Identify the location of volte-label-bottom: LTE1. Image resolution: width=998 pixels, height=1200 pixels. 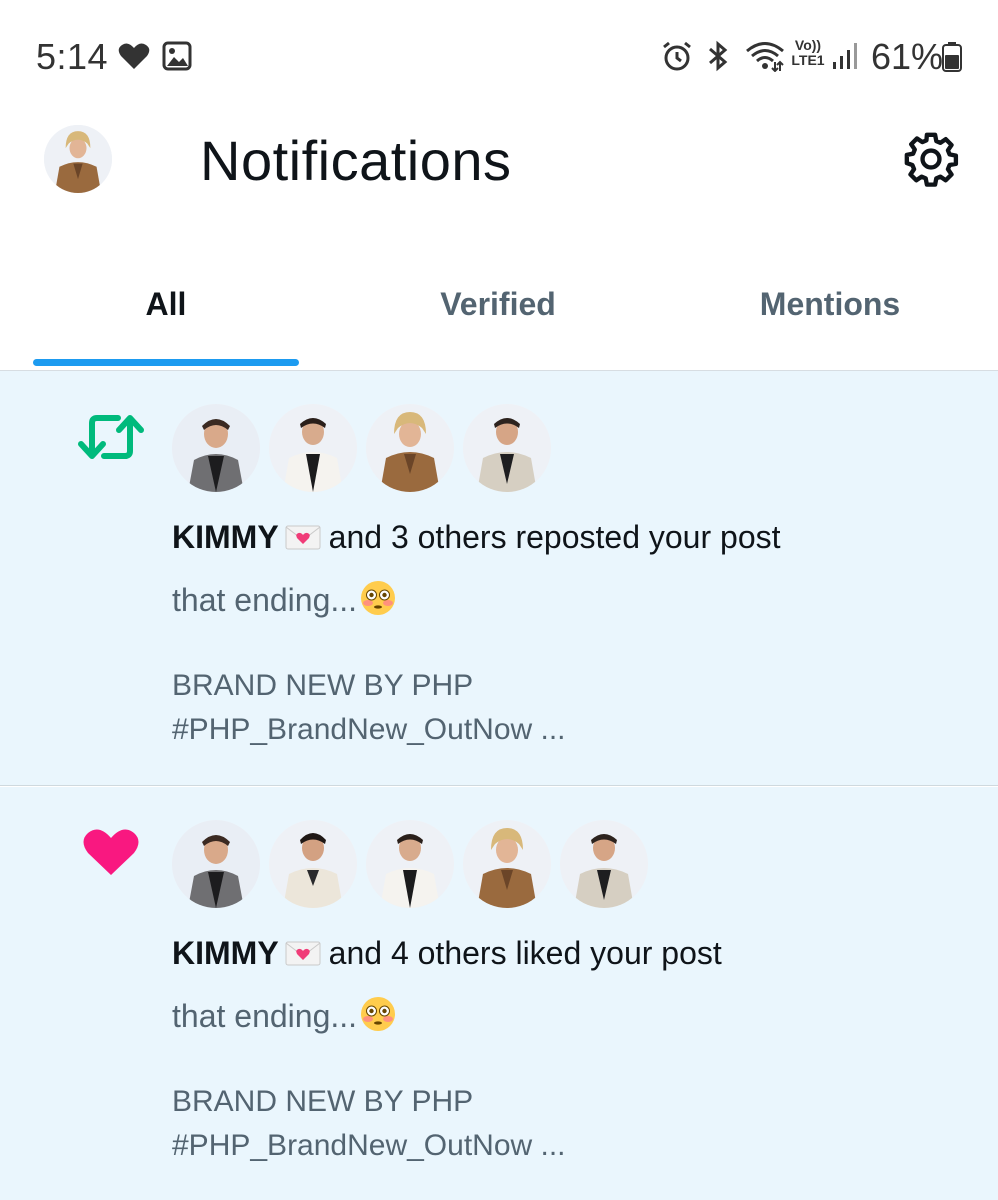
(808, 60).